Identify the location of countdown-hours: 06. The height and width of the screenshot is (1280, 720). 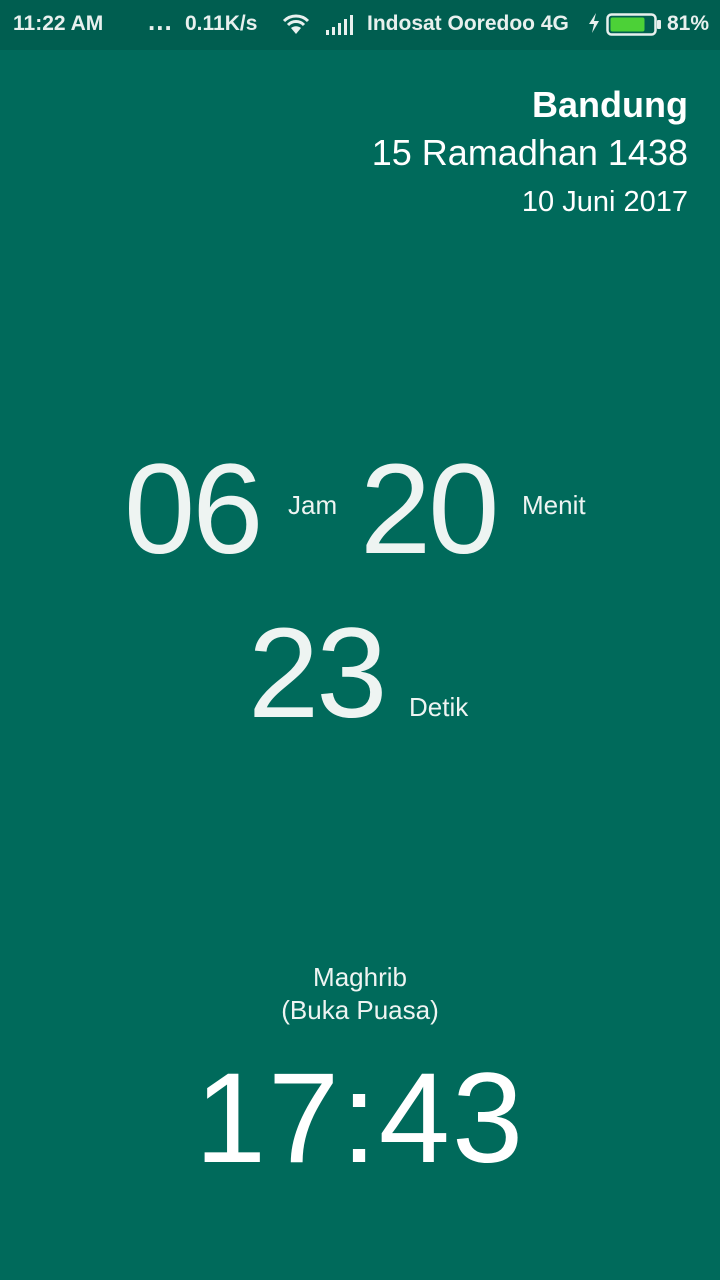
(193, 509).